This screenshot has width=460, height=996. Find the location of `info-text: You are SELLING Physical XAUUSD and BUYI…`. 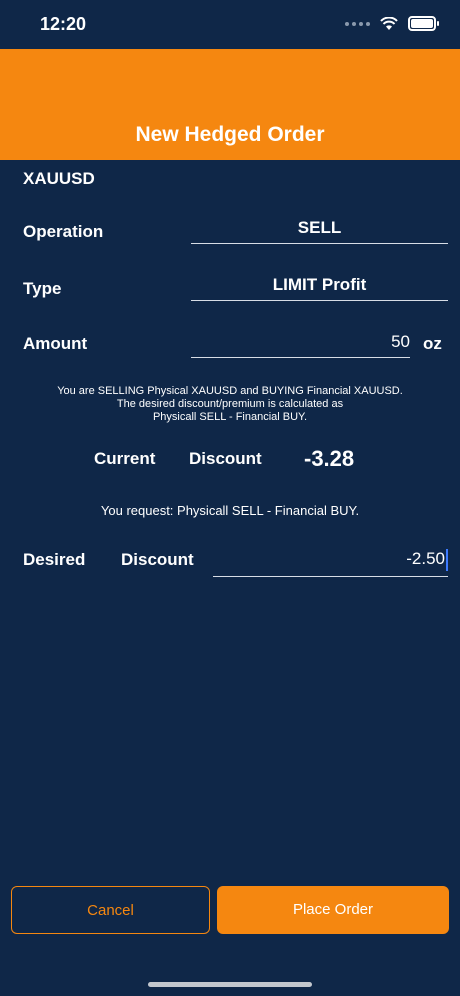

info-text: You are SELLING Physical XAUUSD and BUYI… is located at coordinates (230, 404).